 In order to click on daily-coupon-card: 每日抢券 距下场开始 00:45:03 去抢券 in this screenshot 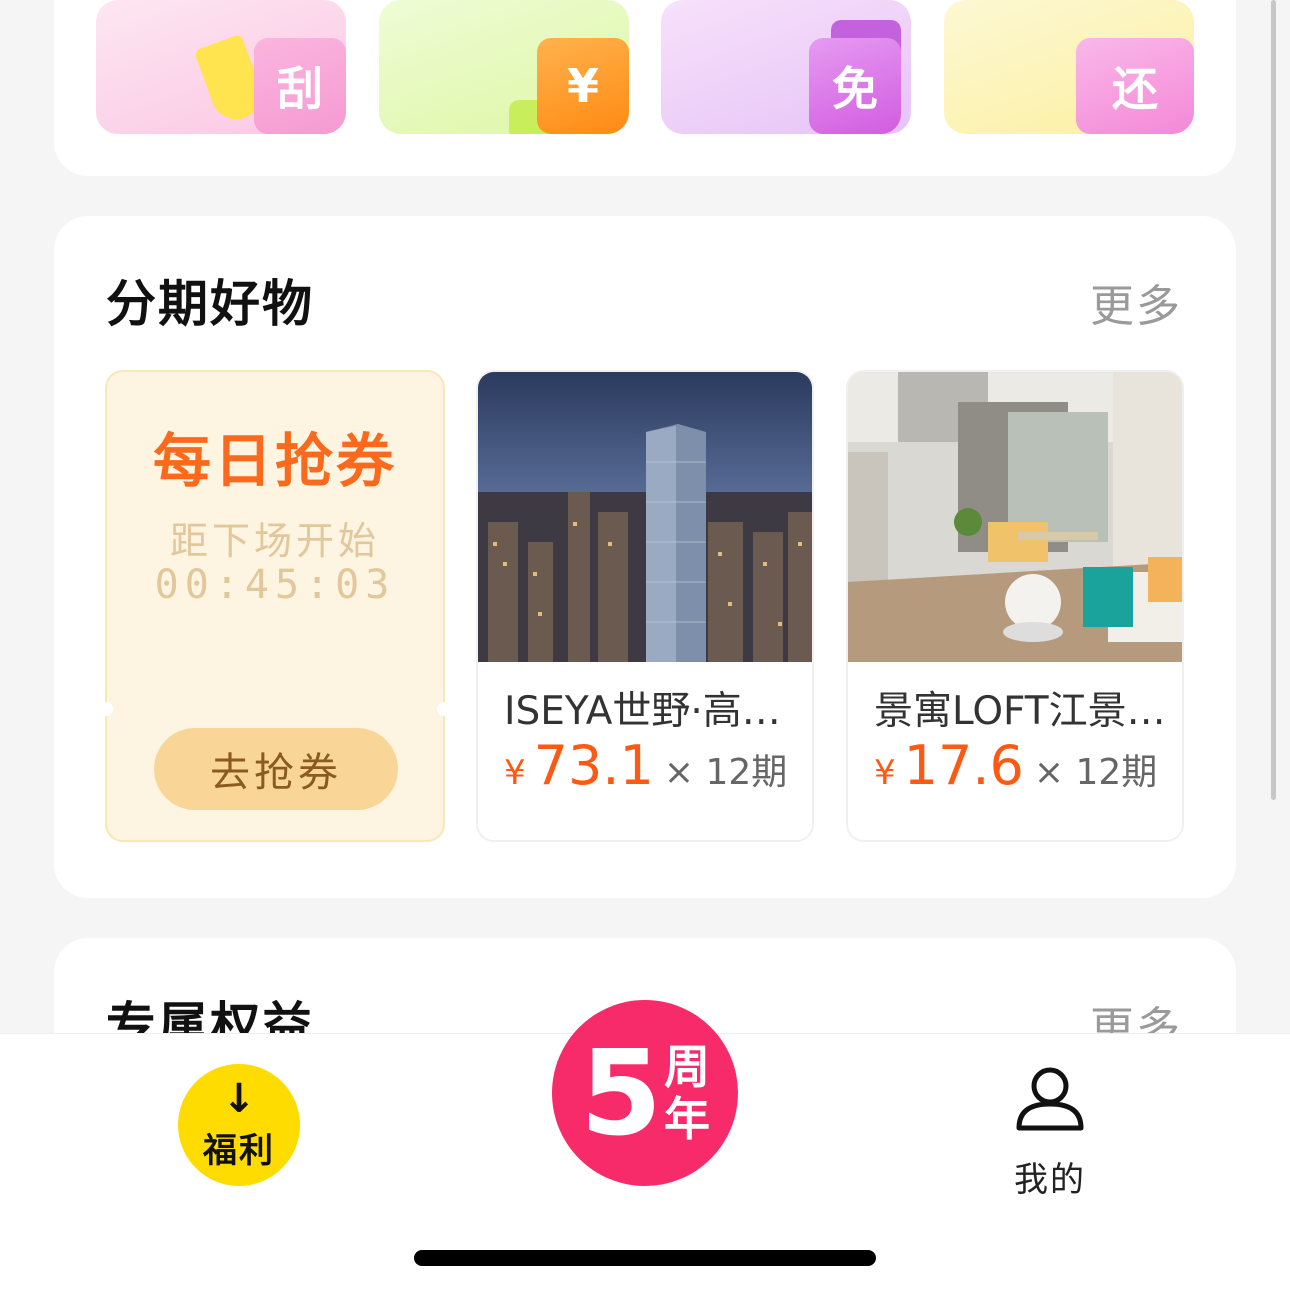, I will do `click(275, 606)`.